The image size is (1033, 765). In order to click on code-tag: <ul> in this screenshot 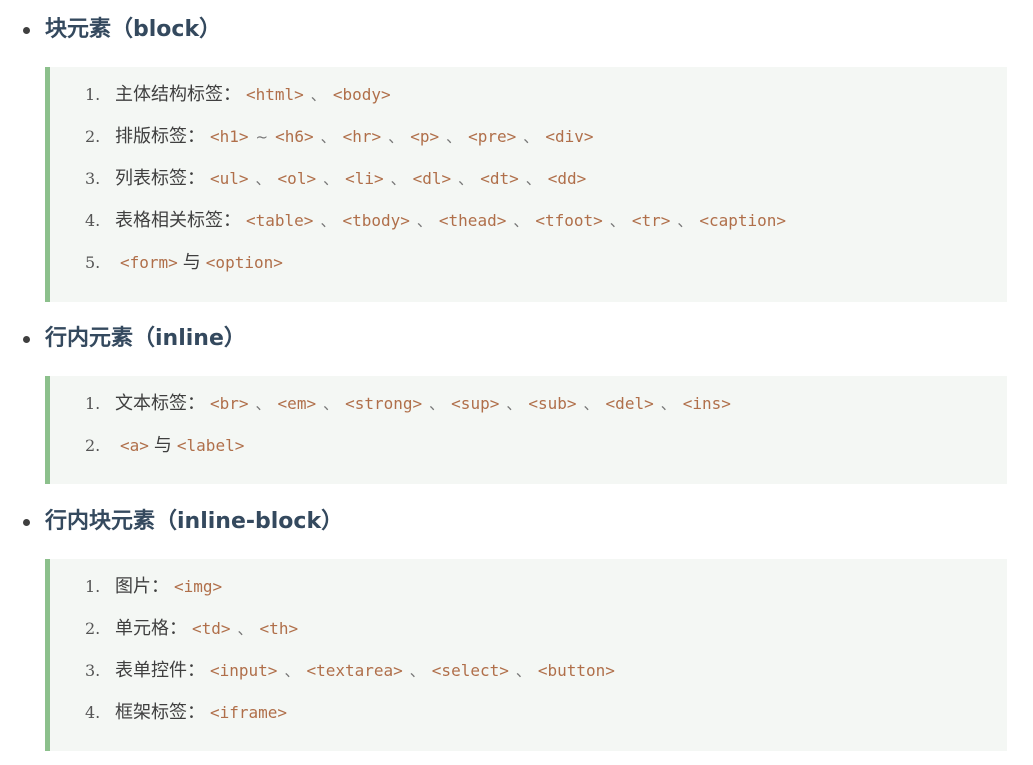, I will do `click(229, 178)`.